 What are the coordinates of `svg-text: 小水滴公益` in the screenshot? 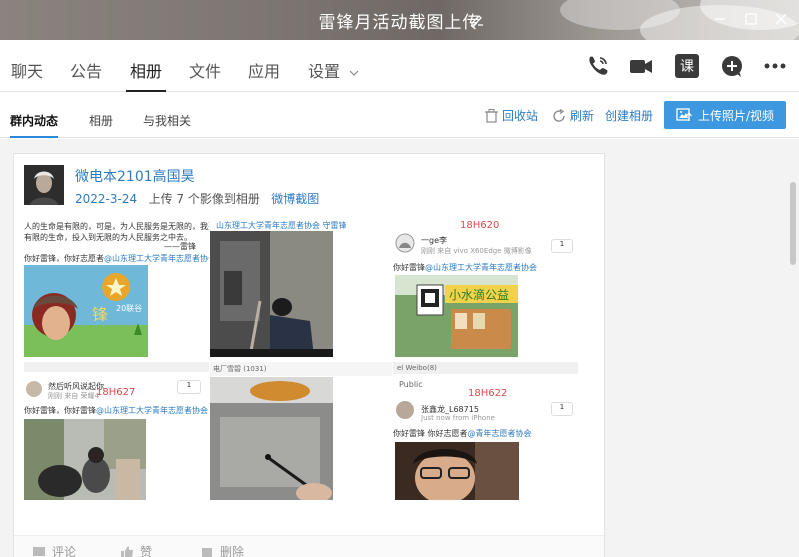 It's located at (479, 294).